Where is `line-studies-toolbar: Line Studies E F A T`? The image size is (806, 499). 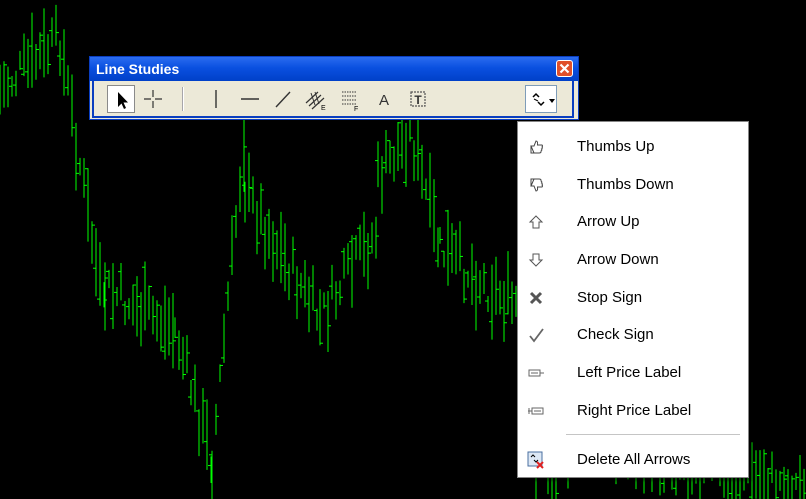 line-studies-toolbar: Line Studies E F A T is located at coordinates (334, 88).